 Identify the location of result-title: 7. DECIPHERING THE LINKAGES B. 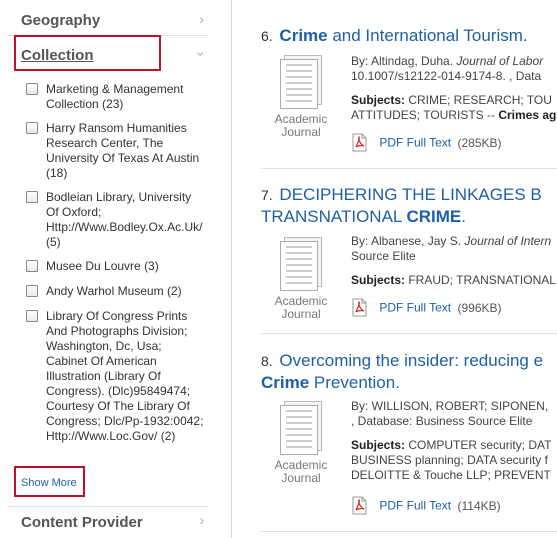
(409, 195).